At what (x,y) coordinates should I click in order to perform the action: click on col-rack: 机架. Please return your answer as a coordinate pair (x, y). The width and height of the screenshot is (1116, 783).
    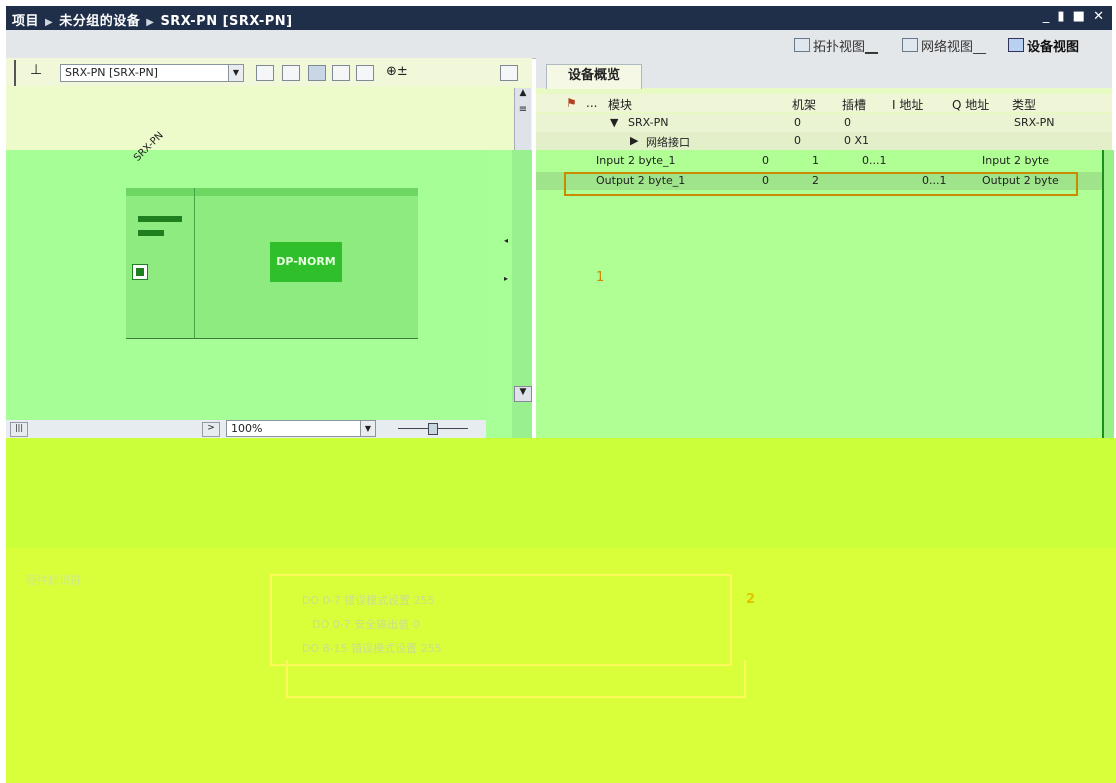
    Looking at the image, I should click on (804, 104).